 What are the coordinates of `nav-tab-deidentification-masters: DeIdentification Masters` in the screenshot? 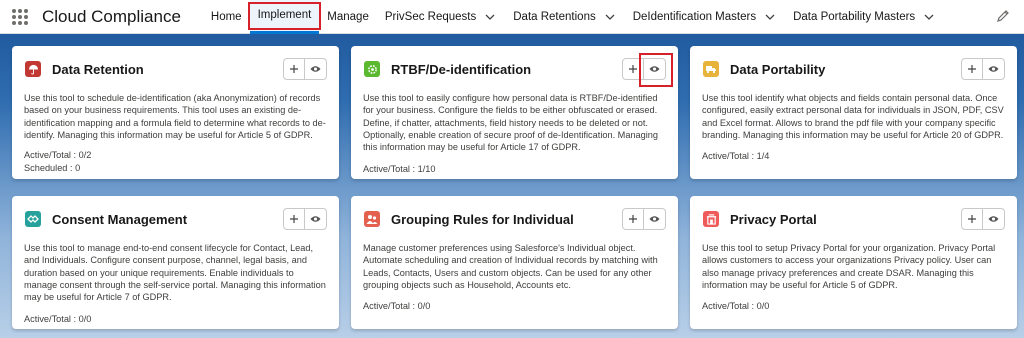 It's located at (705, 17).